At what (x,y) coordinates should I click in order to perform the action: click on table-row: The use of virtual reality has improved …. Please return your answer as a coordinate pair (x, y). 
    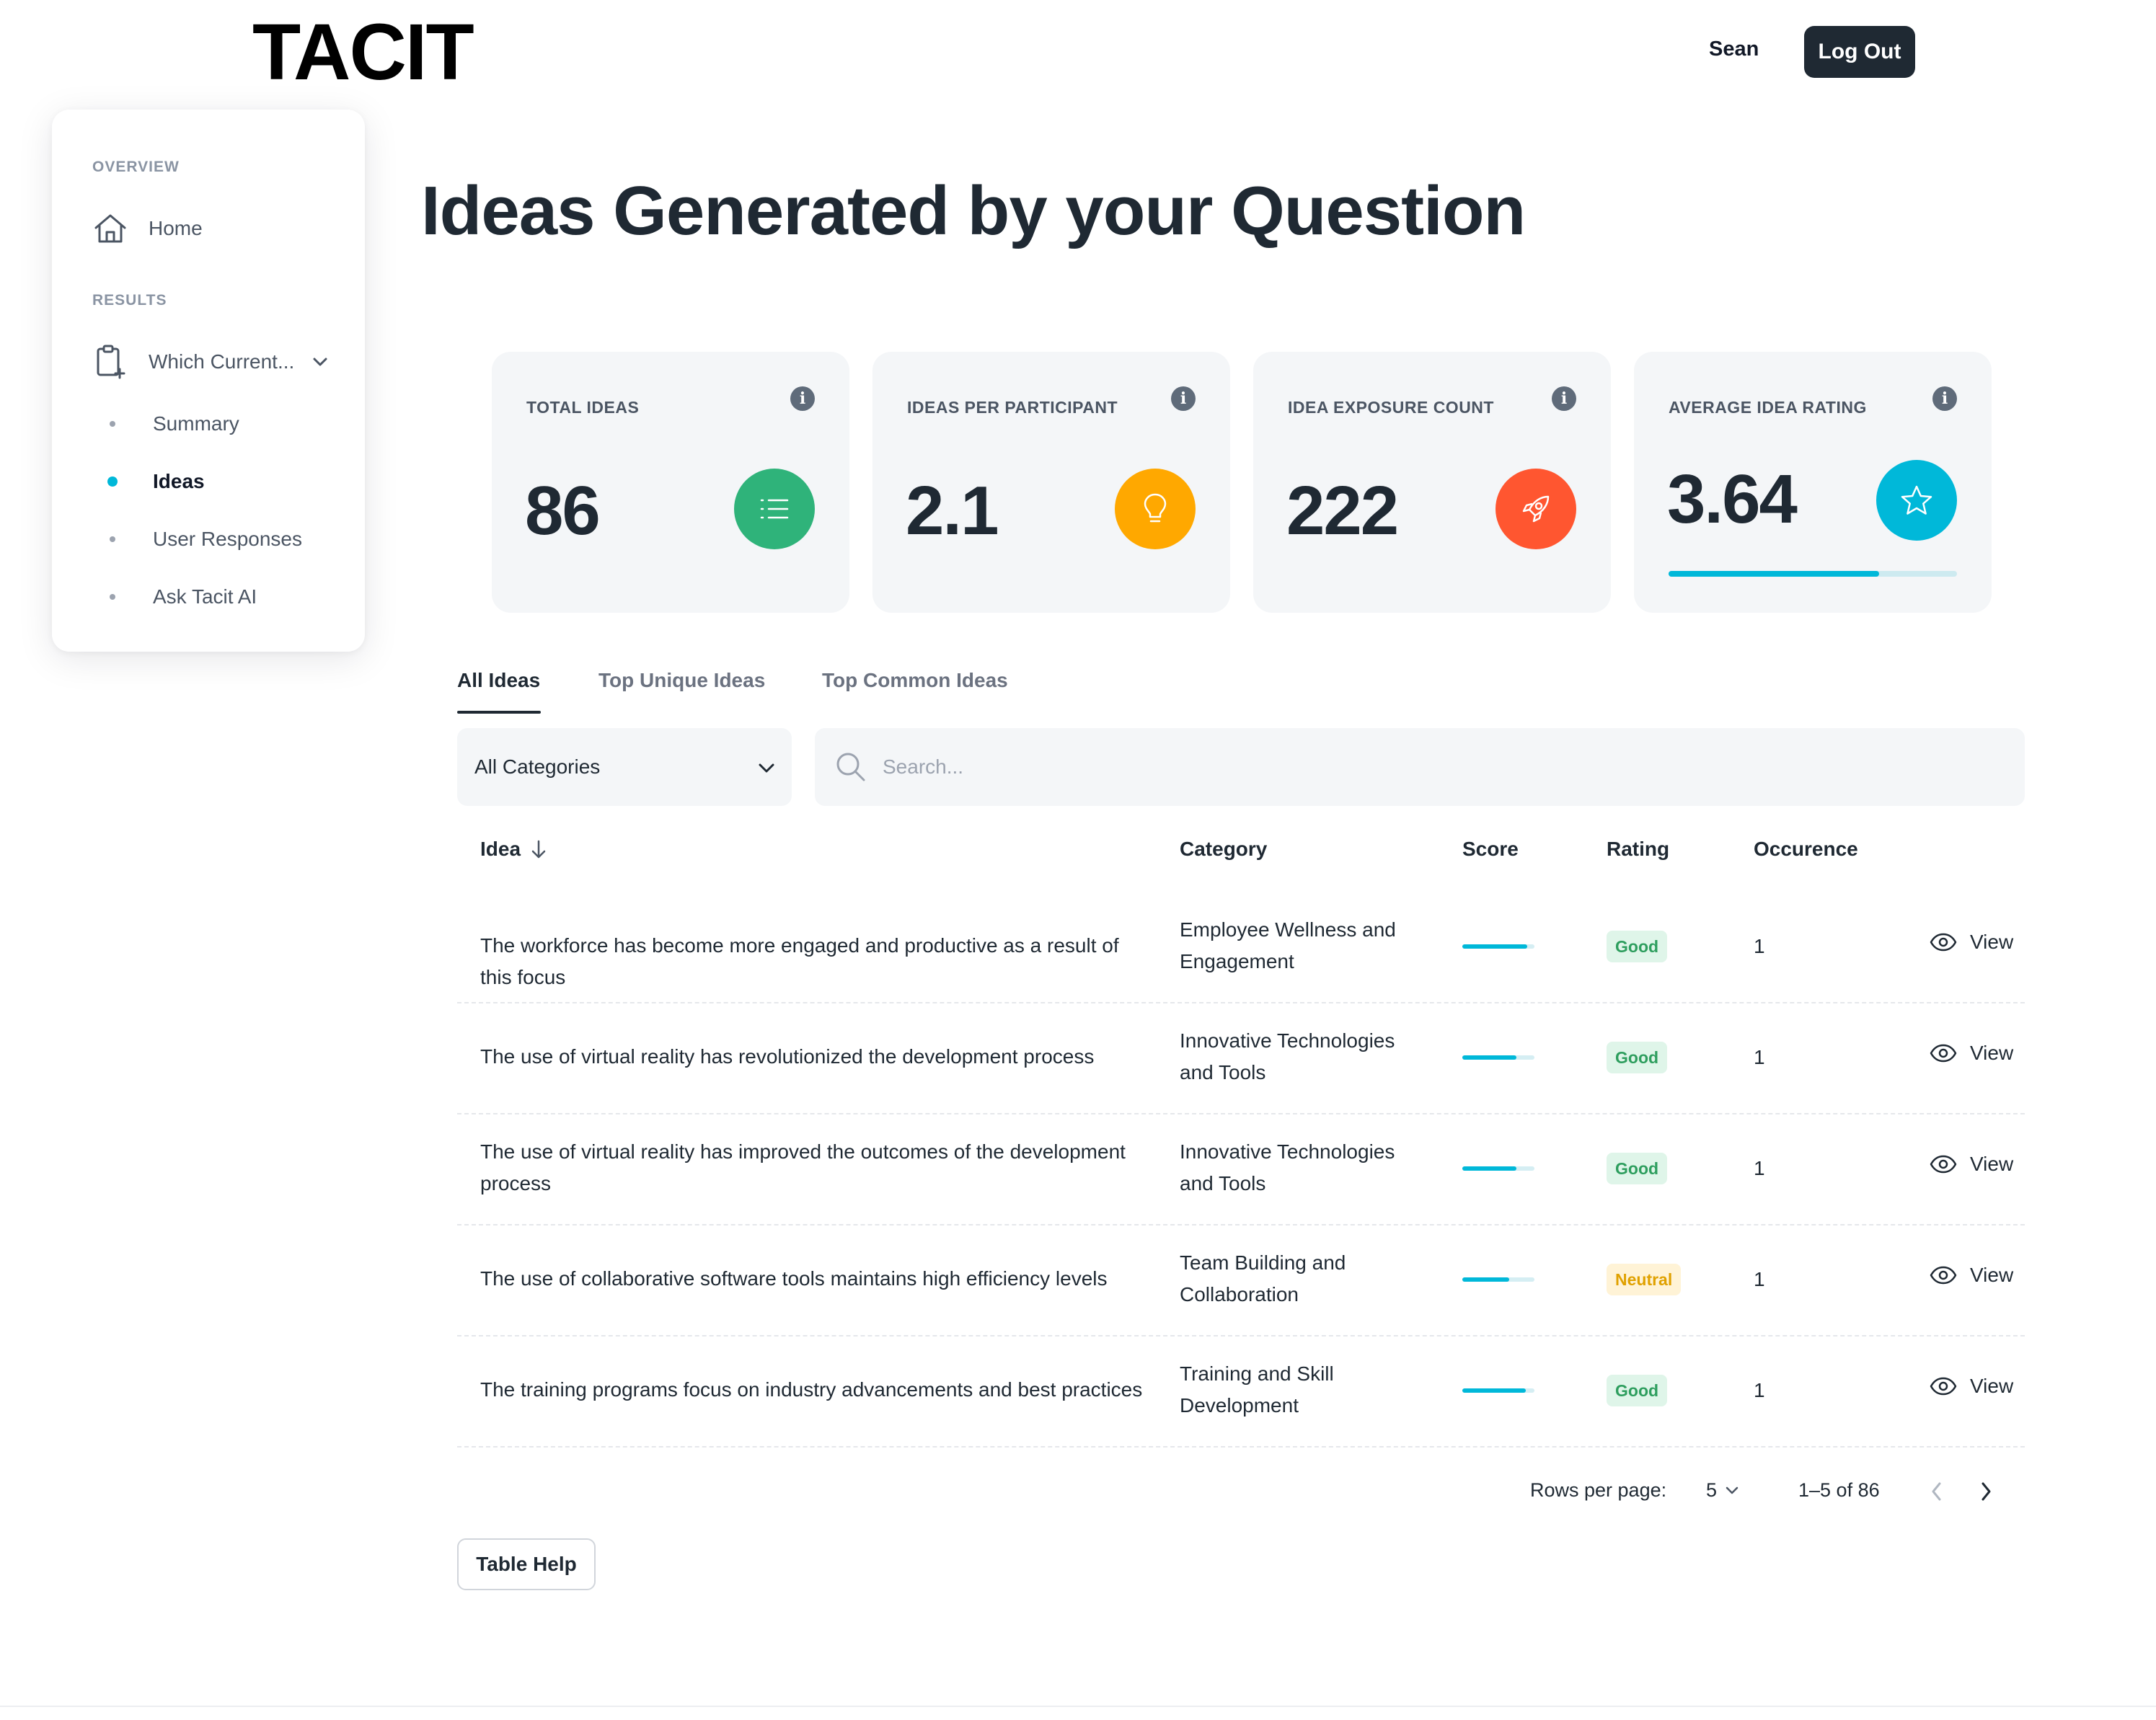
    Looking at the image, I should click on (1241, 1169).